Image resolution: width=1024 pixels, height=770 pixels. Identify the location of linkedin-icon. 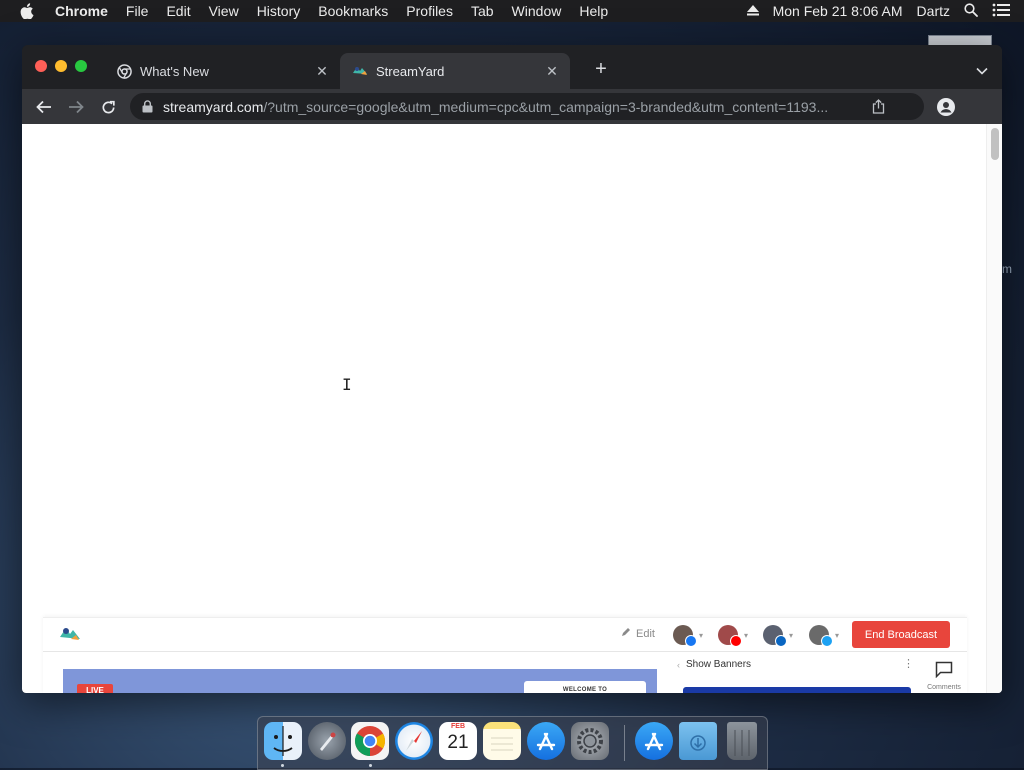
(781, 641).